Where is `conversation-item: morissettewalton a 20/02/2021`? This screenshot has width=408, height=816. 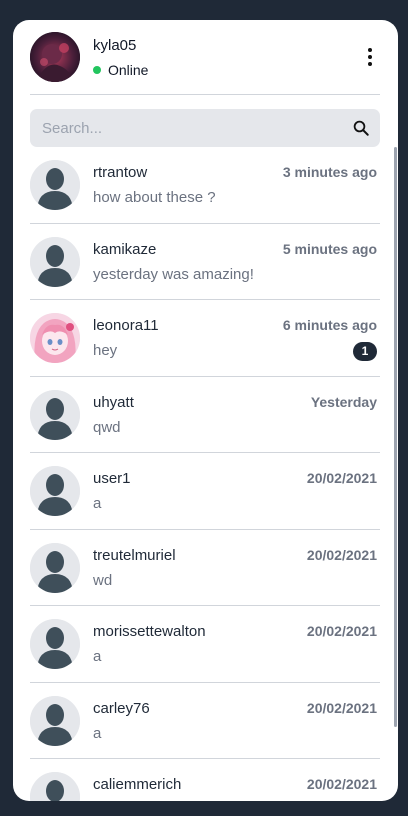 conversation-item: morissettewalton a 20/02/2021 is located at coordinates (205, 644).